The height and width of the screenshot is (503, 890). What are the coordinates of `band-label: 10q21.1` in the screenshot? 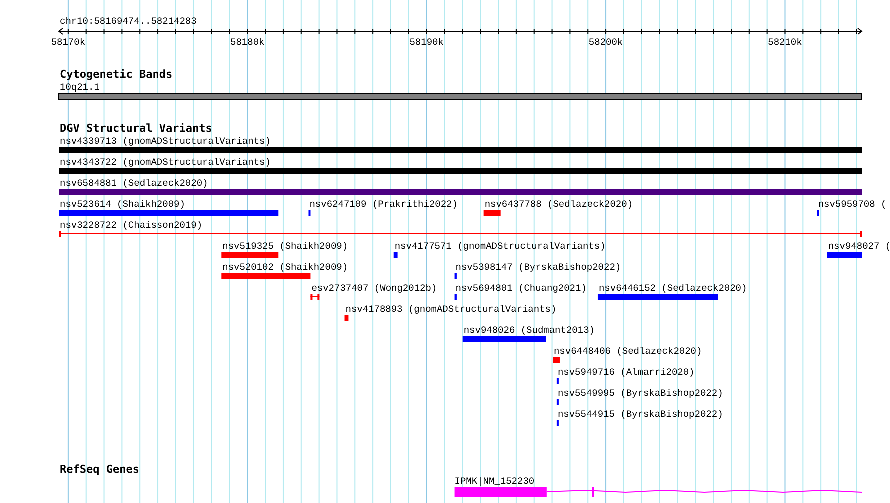 It's located at (80, 87).